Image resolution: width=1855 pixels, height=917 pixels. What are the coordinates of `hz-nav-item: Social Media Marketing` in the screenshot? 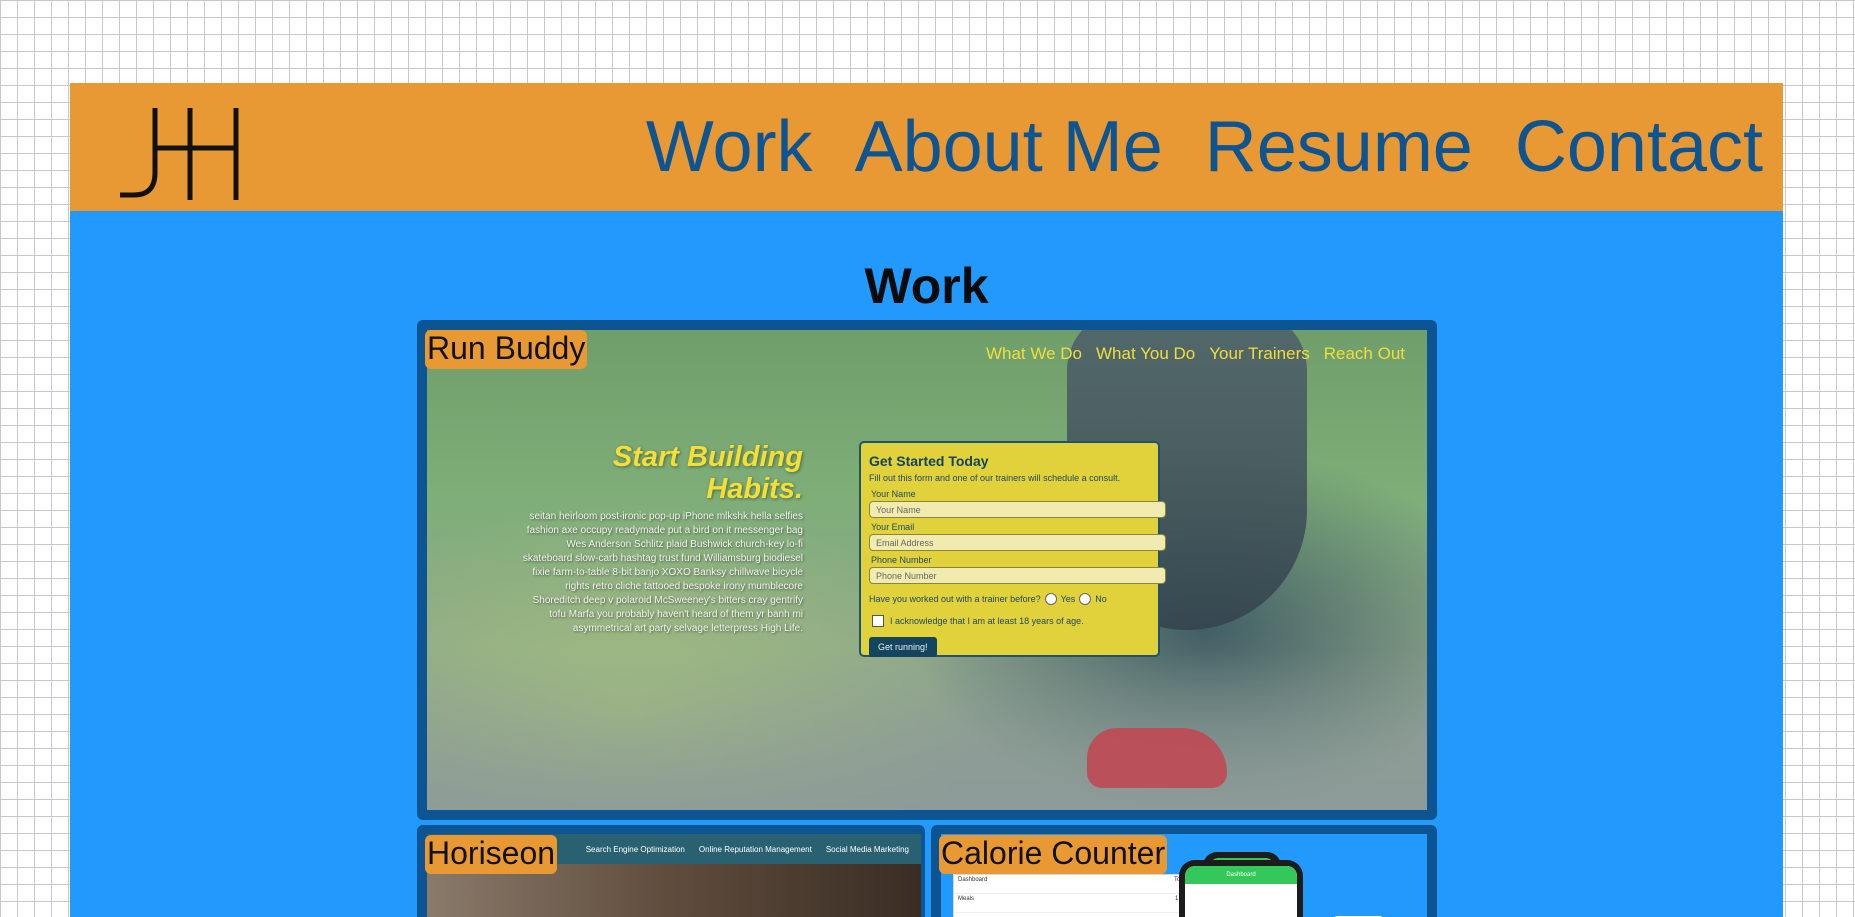 It's located at (867, 849).